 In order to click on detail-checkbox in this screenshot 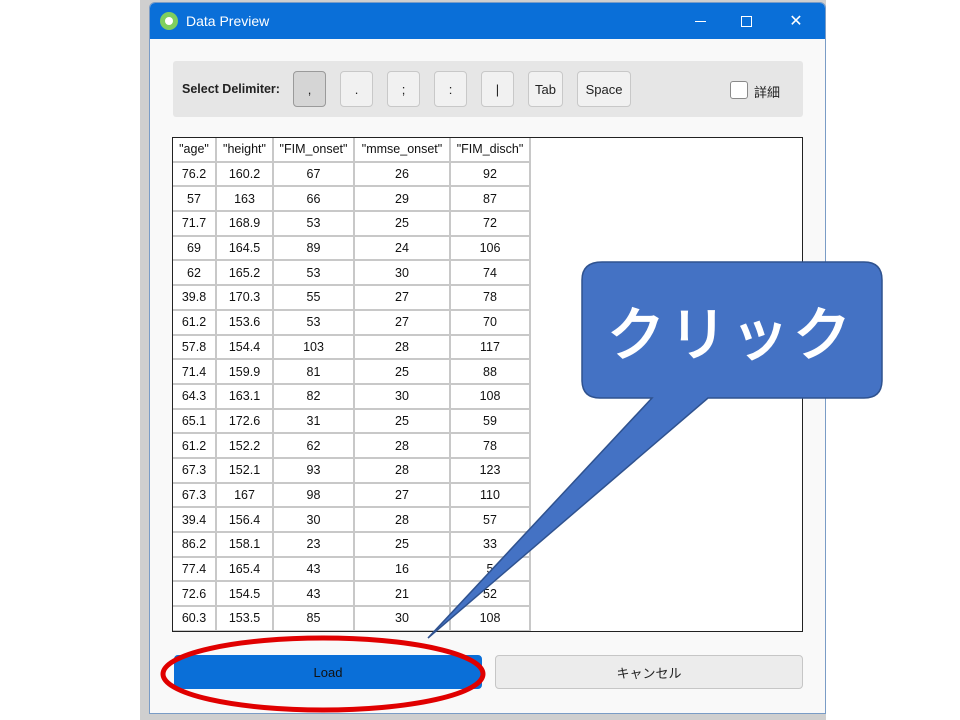, I will do `click(739, 90)`.